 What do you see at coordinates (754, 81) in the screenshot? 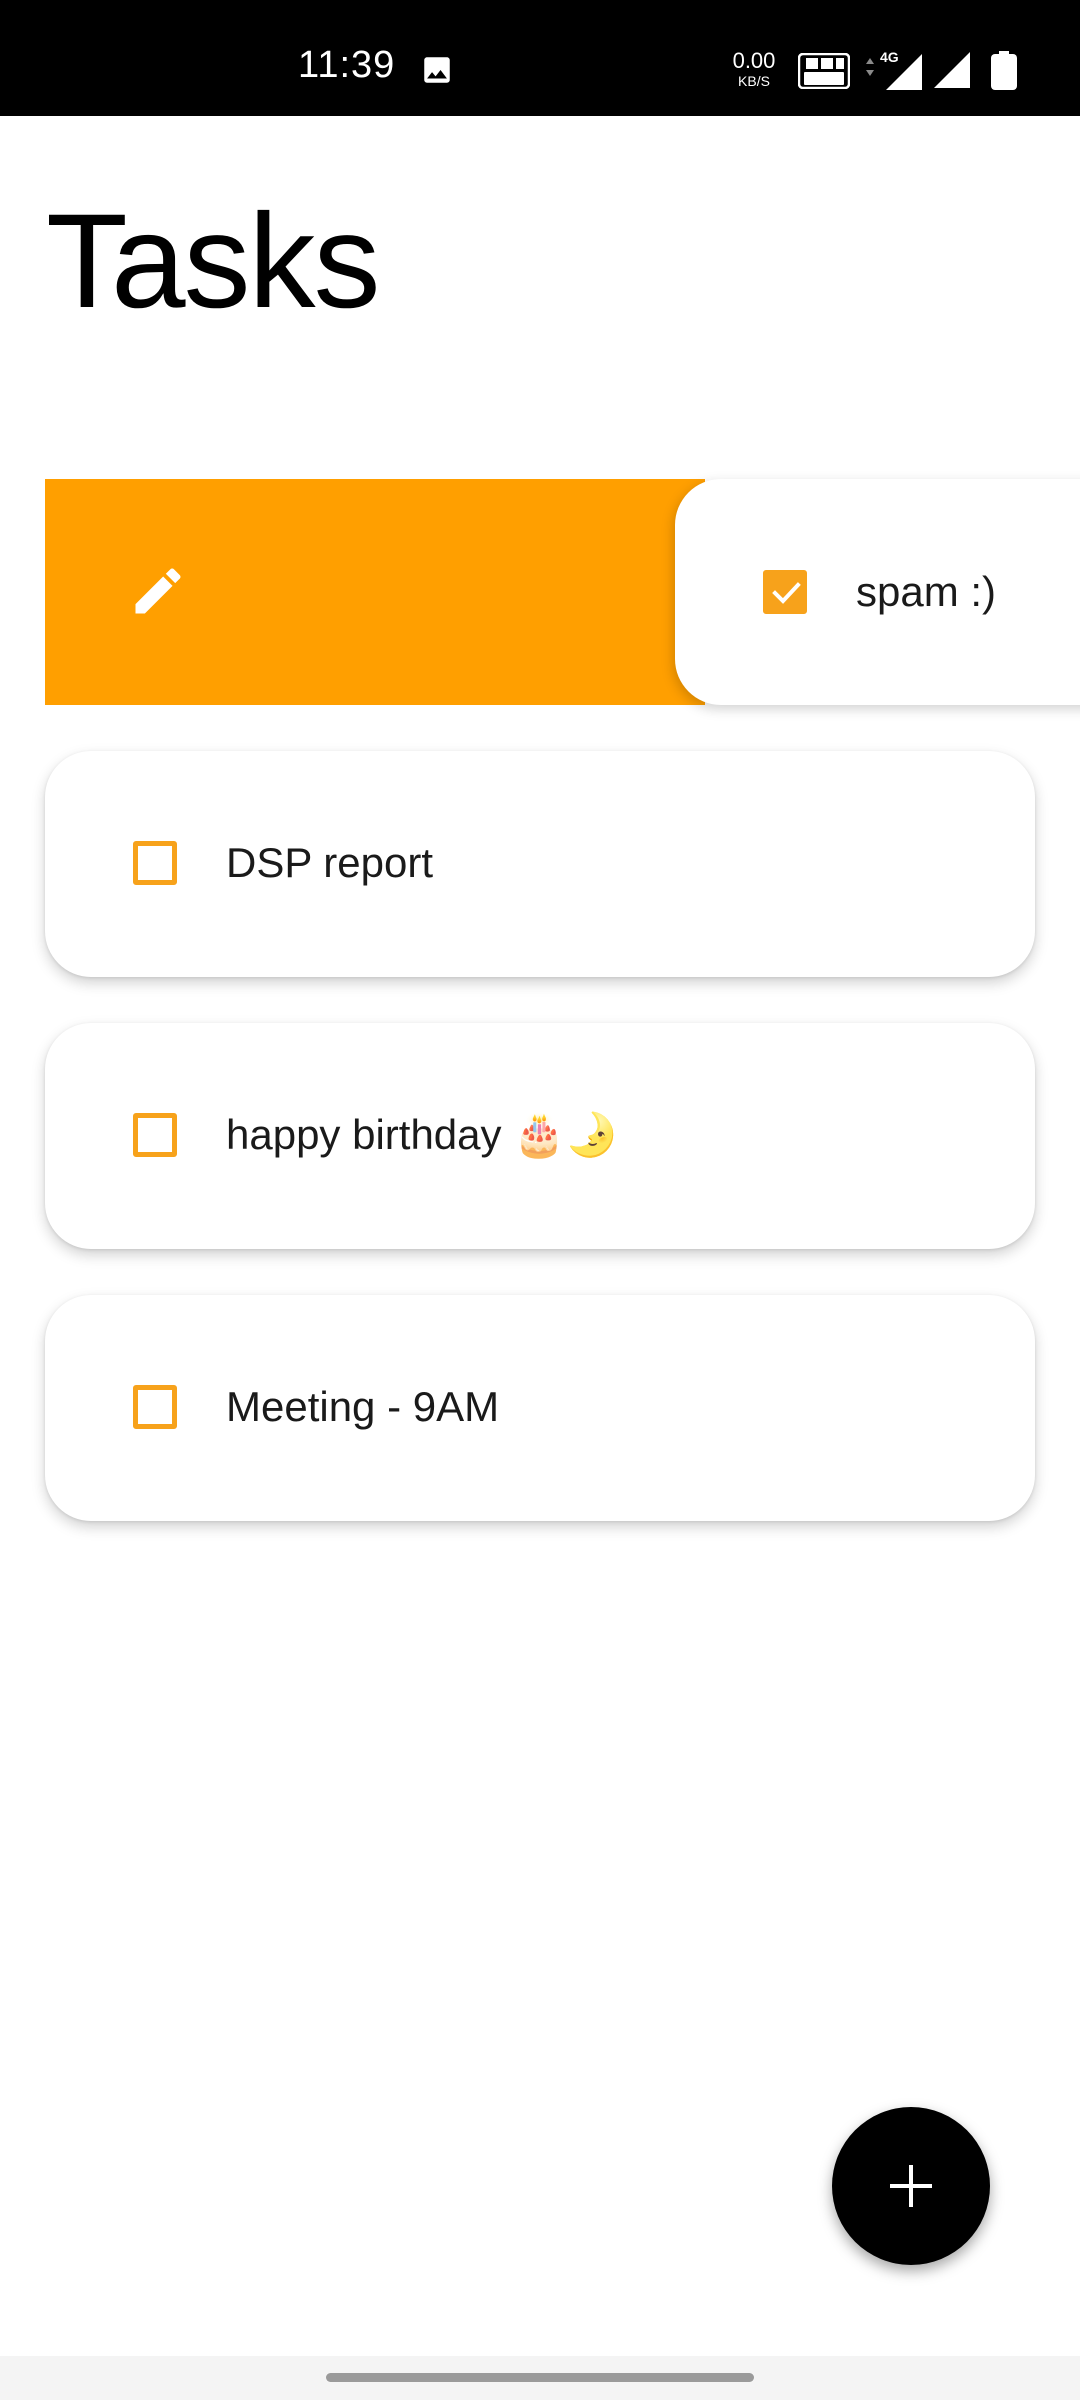
I see `network-speed-unit: KB/S` at bounding box center [754, 81].